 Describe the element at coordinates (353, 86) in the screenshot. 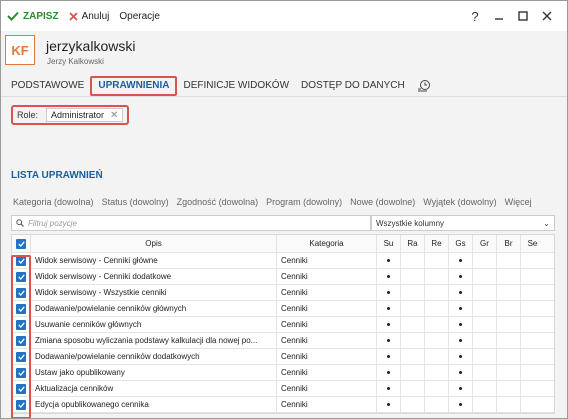

I see `tab-dostep-do-danych: DOSTĘP DO DANYCH` at that location.